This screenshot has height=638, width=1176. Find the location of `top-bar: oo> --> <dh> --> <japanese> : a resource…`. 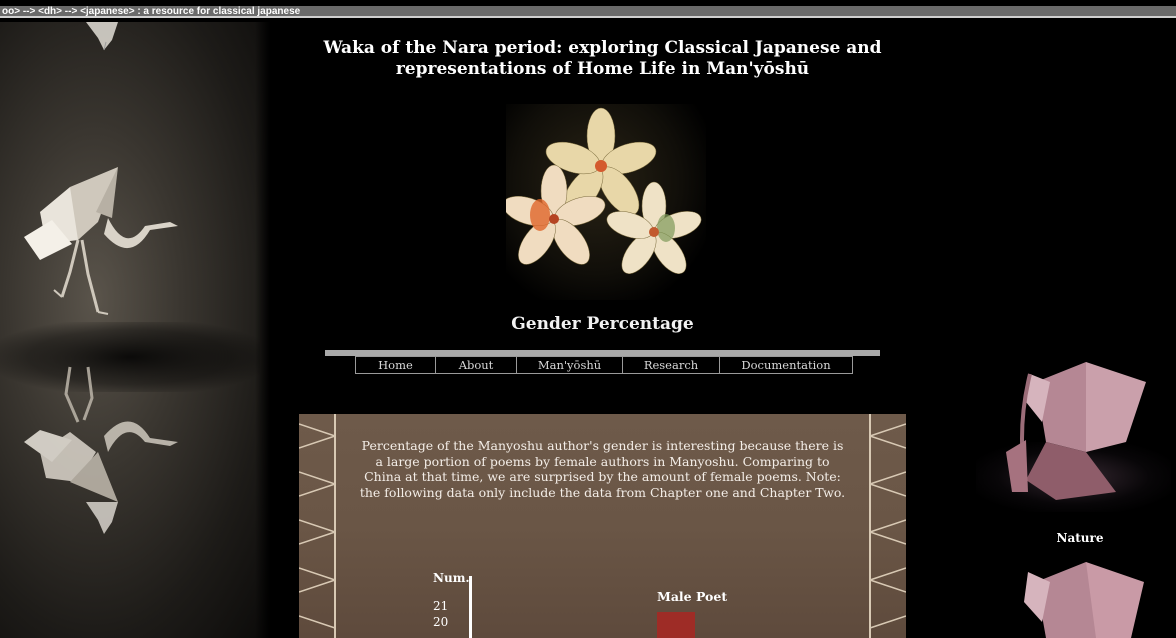

top-bar: oo> --> <dh> --> <japanese> : a resource… is located at coordinates (588, 11).